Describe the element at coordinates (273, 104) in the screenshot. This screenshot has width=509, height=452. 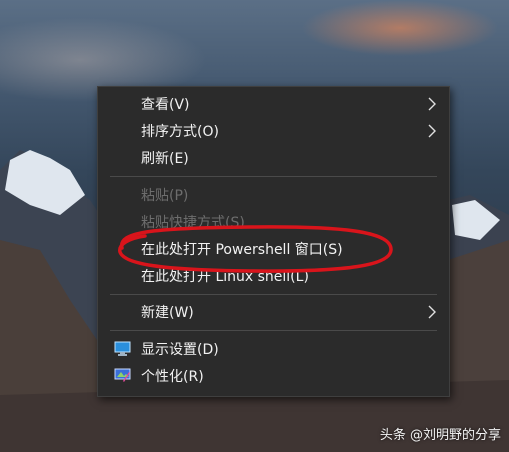
I see `menu-item-view: 查看(V)` at that location.